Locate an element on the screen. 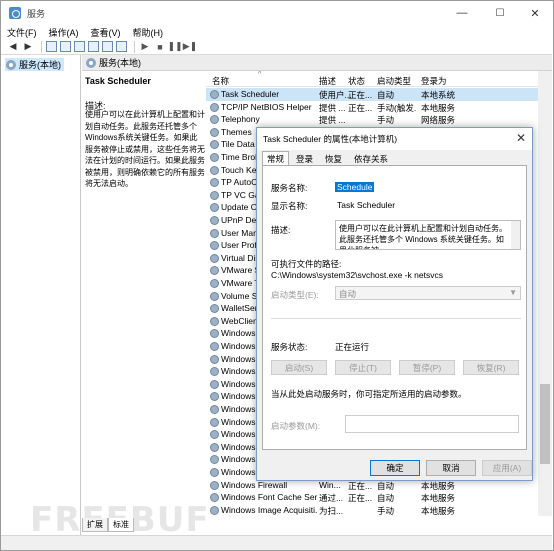 The image size is (554, 551). service-status-label: 服务状态: is located at coordinates (289, 347).